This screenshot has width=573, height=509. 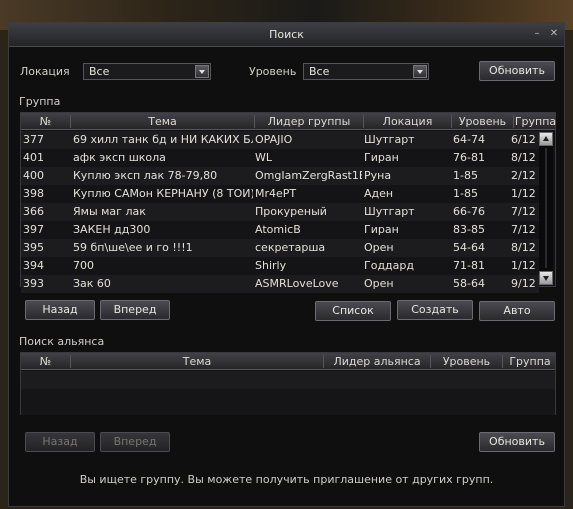 What do you see at coordinates (145, 175) in the screenshot?
I see `row-theme: Куплю эксп лак 78-79,80` at bounding box center [145, 175].